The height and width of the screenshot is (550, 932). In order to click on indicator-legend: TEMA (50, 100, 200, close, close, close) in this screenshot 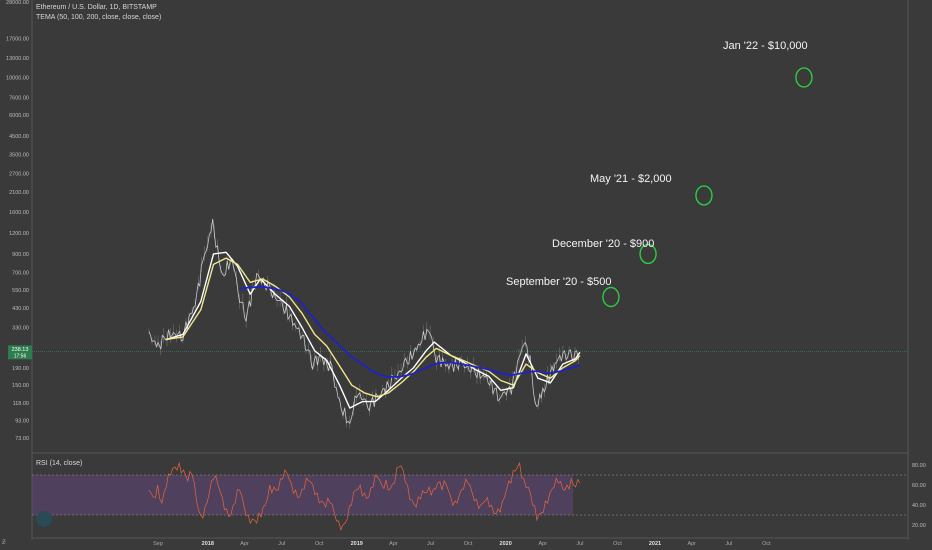, I will do `click(99, 17)`.